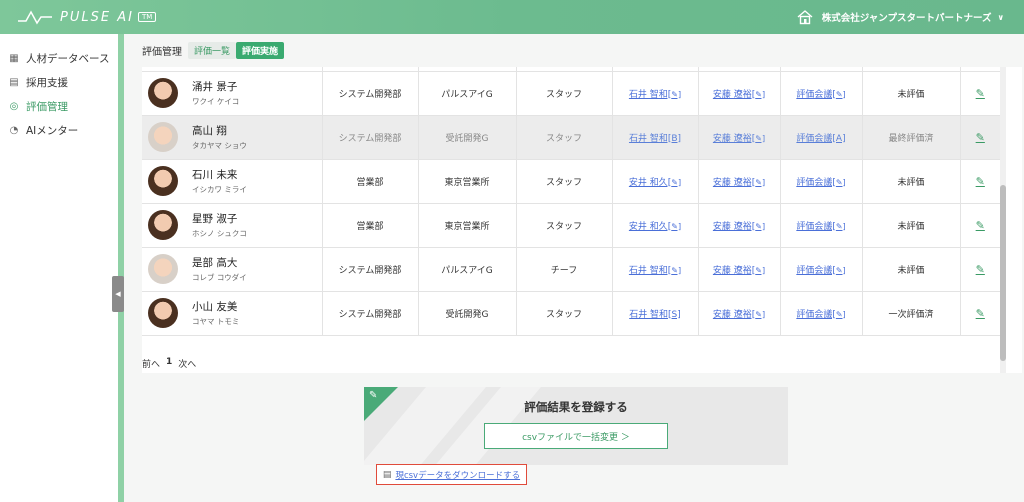 The height and width of the screenshot is (502, 1024). I want to click on download-csv-link: ▤ 現csvデータをダウンロードする, so click(451, 474).